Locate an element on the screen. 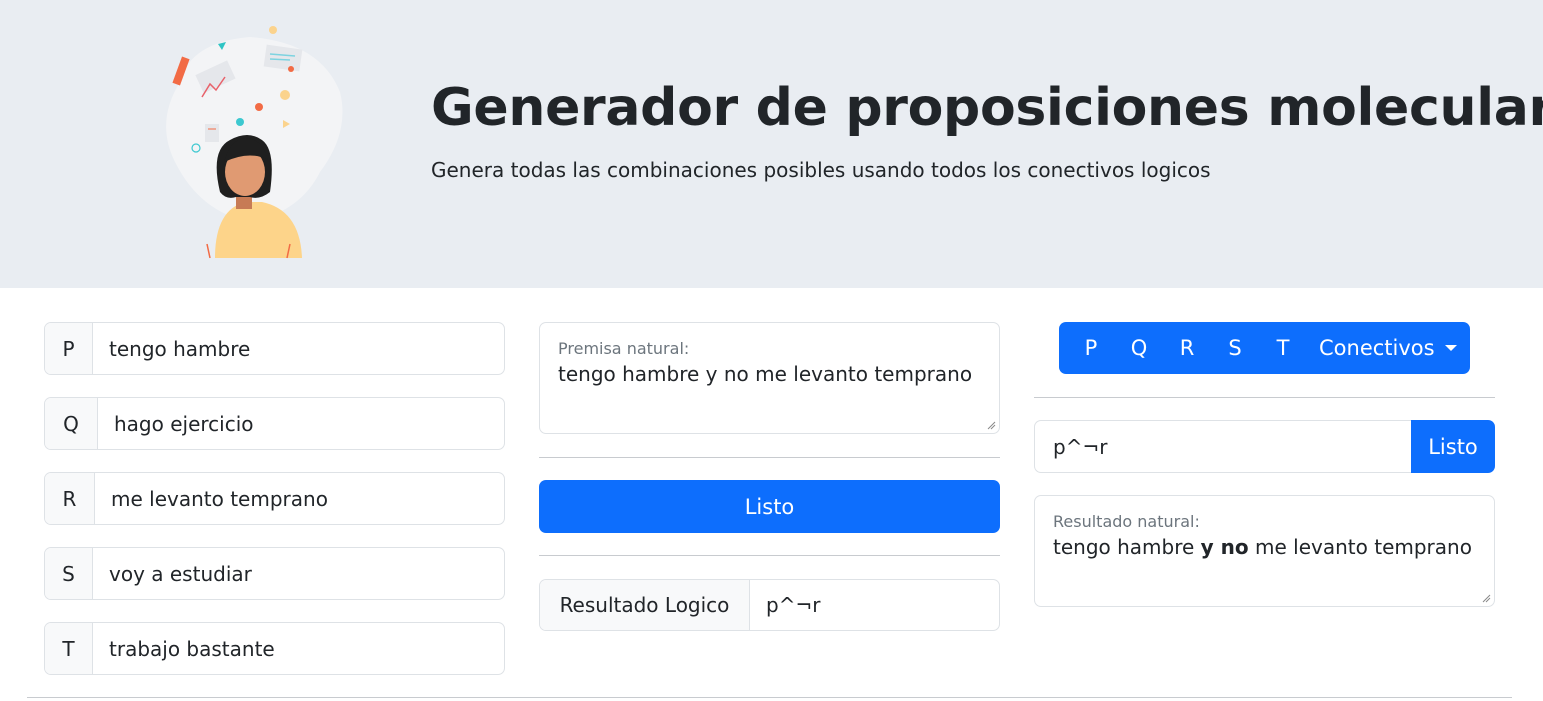 The image size is (1543, 701). variable-t-input: trabajo bastante is located at coordinates (298, 648).